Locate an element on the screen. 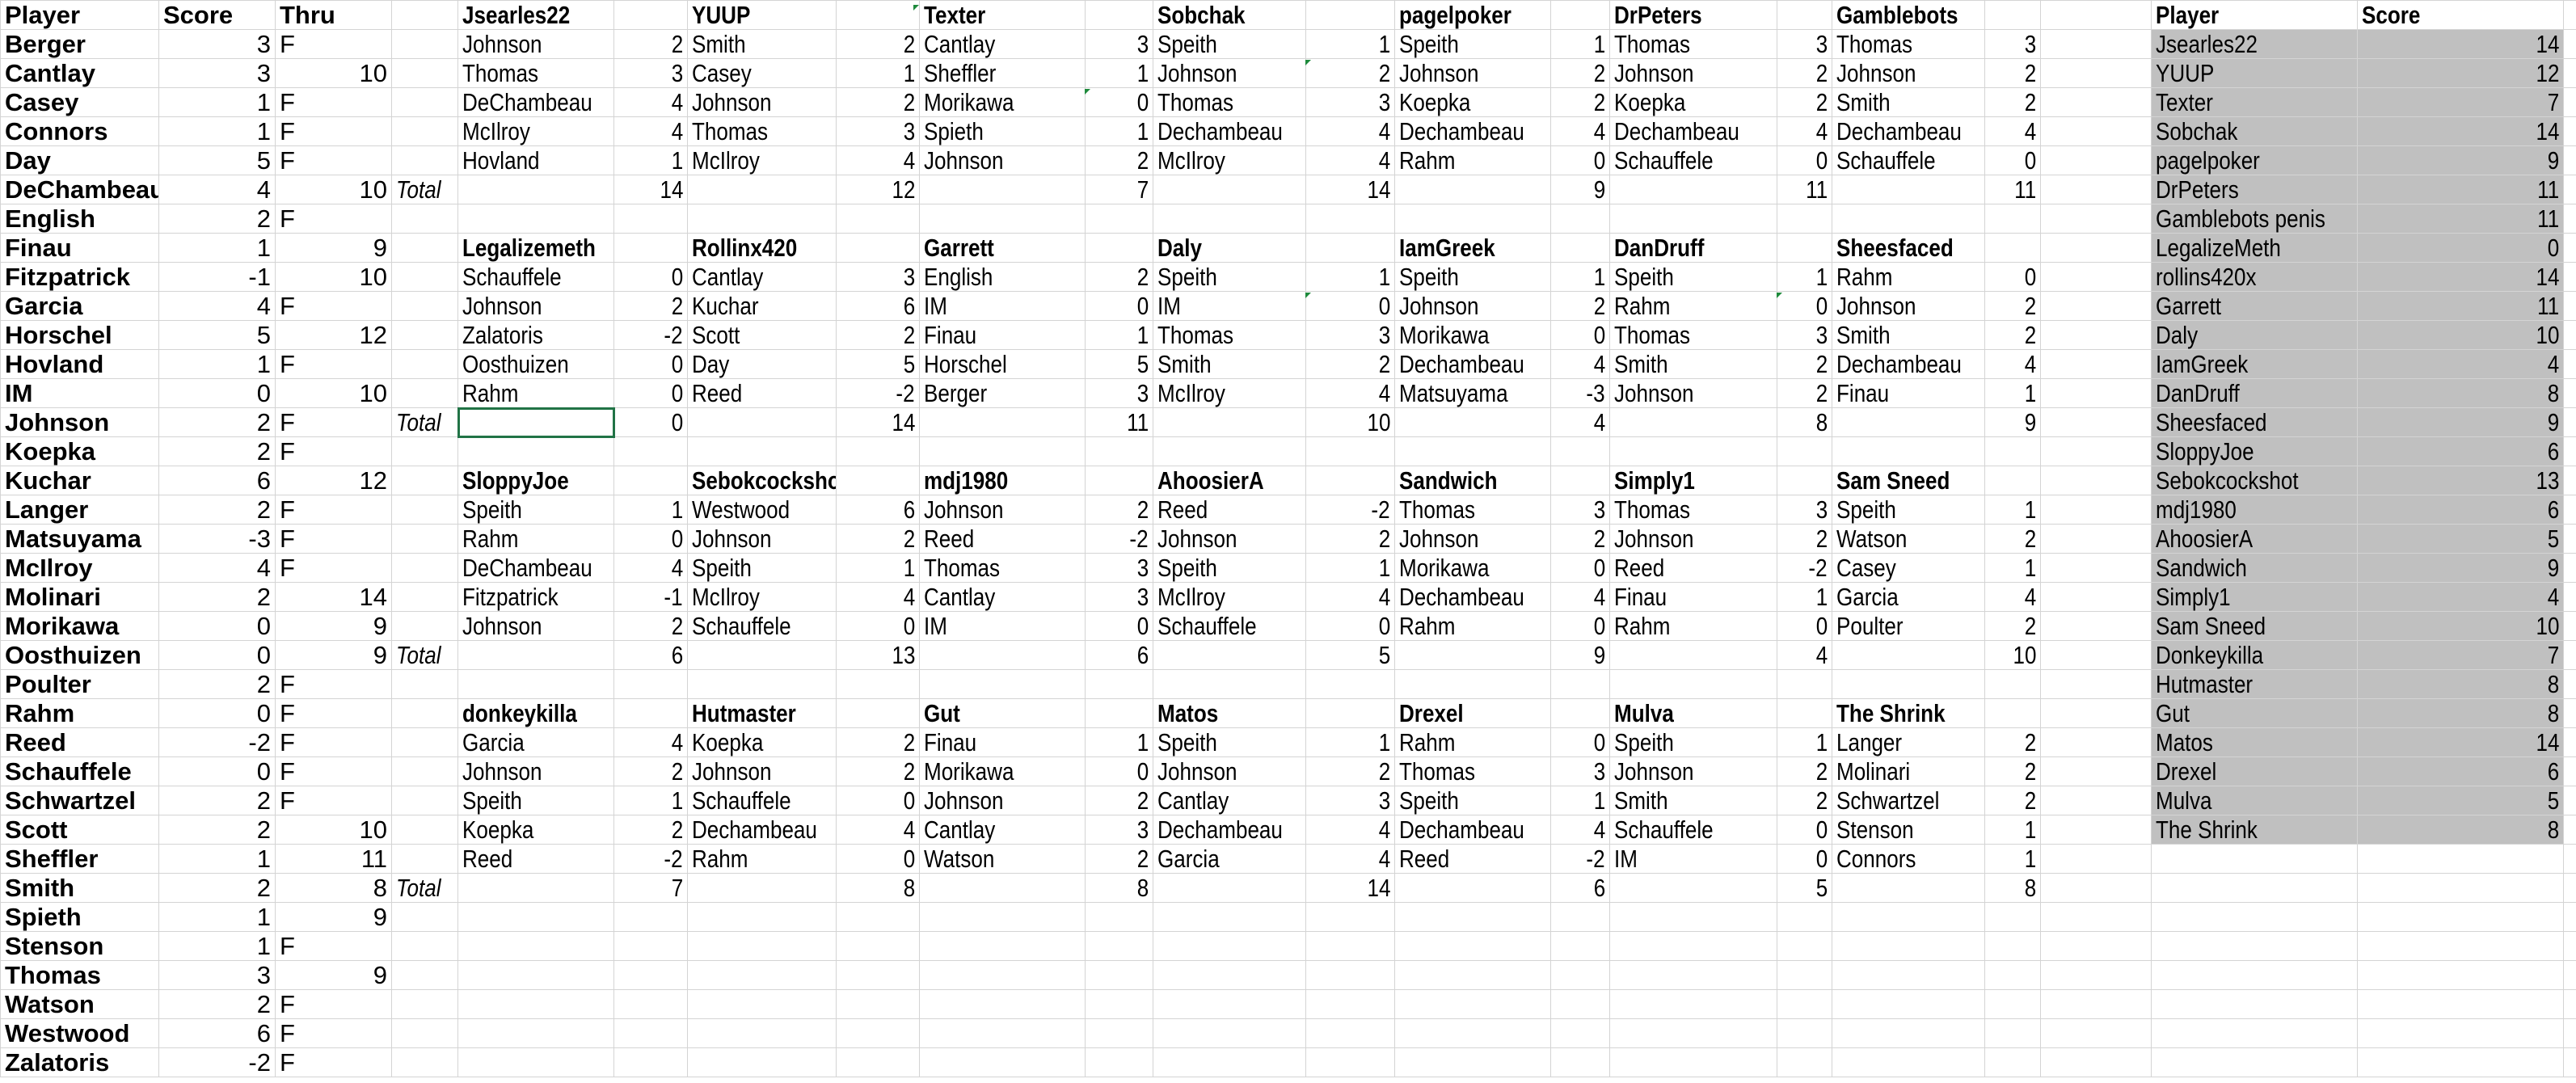 This screenshot has height=1083, width=2576. team-total-cell: 12 is located at coordinates (878, 189).